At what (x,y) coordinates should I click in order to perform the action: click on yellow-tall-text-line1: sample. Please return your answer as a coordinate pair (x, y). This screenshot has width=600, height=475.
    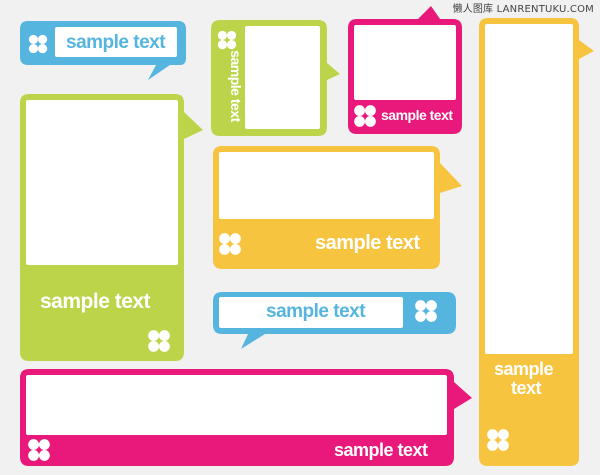
    Looking at the image, I should click on (524, 369).